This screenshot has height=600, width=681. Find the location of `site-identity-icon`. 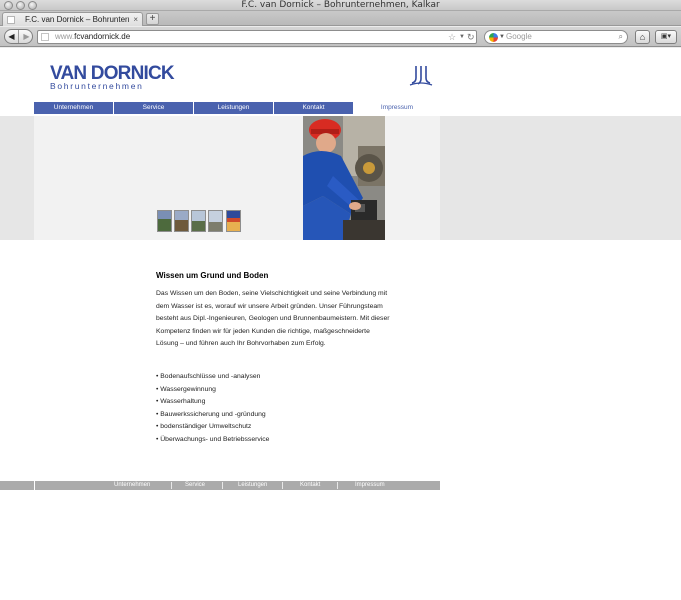

site-identity-icon is located at coordinates (45, 37).